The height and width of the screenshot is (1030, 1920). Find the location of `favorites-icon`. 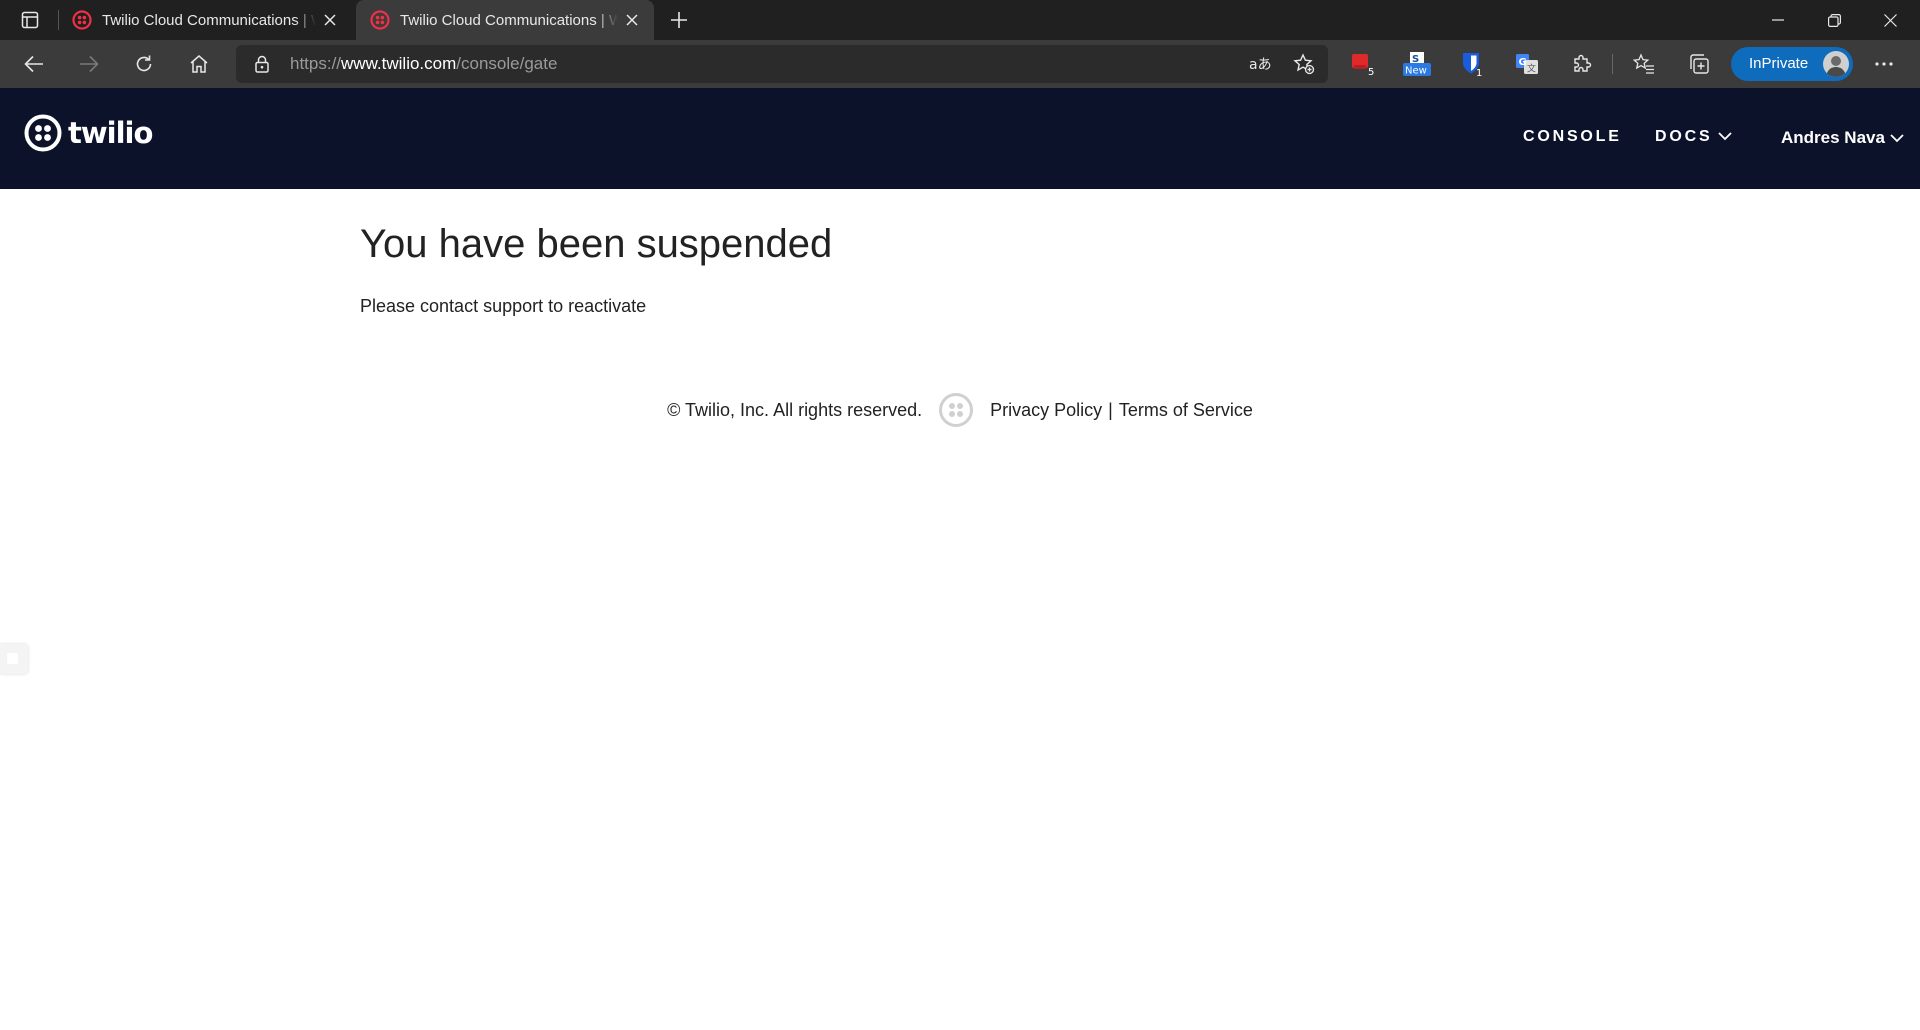

favorites-icon is located at coordinates (1644, 64).